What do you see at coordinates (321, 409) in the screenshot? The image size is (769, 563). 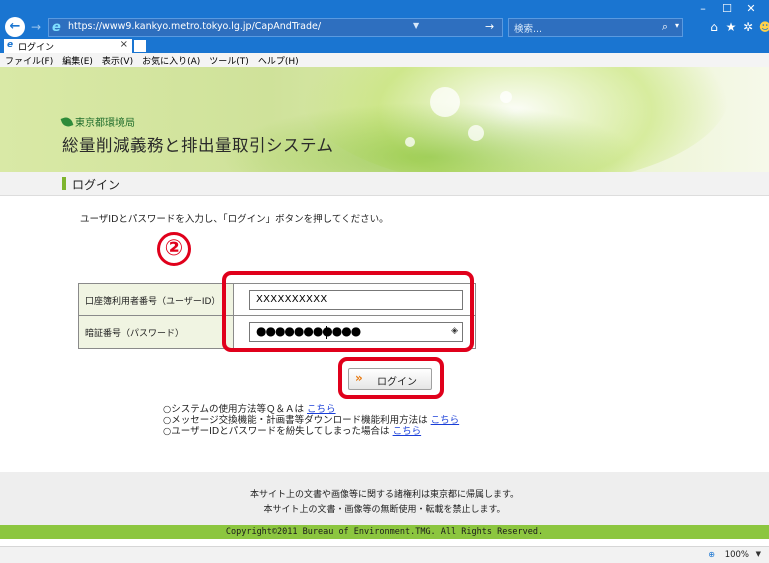 I see `help-link-qa: こちら` at bounding box center [321, 409].